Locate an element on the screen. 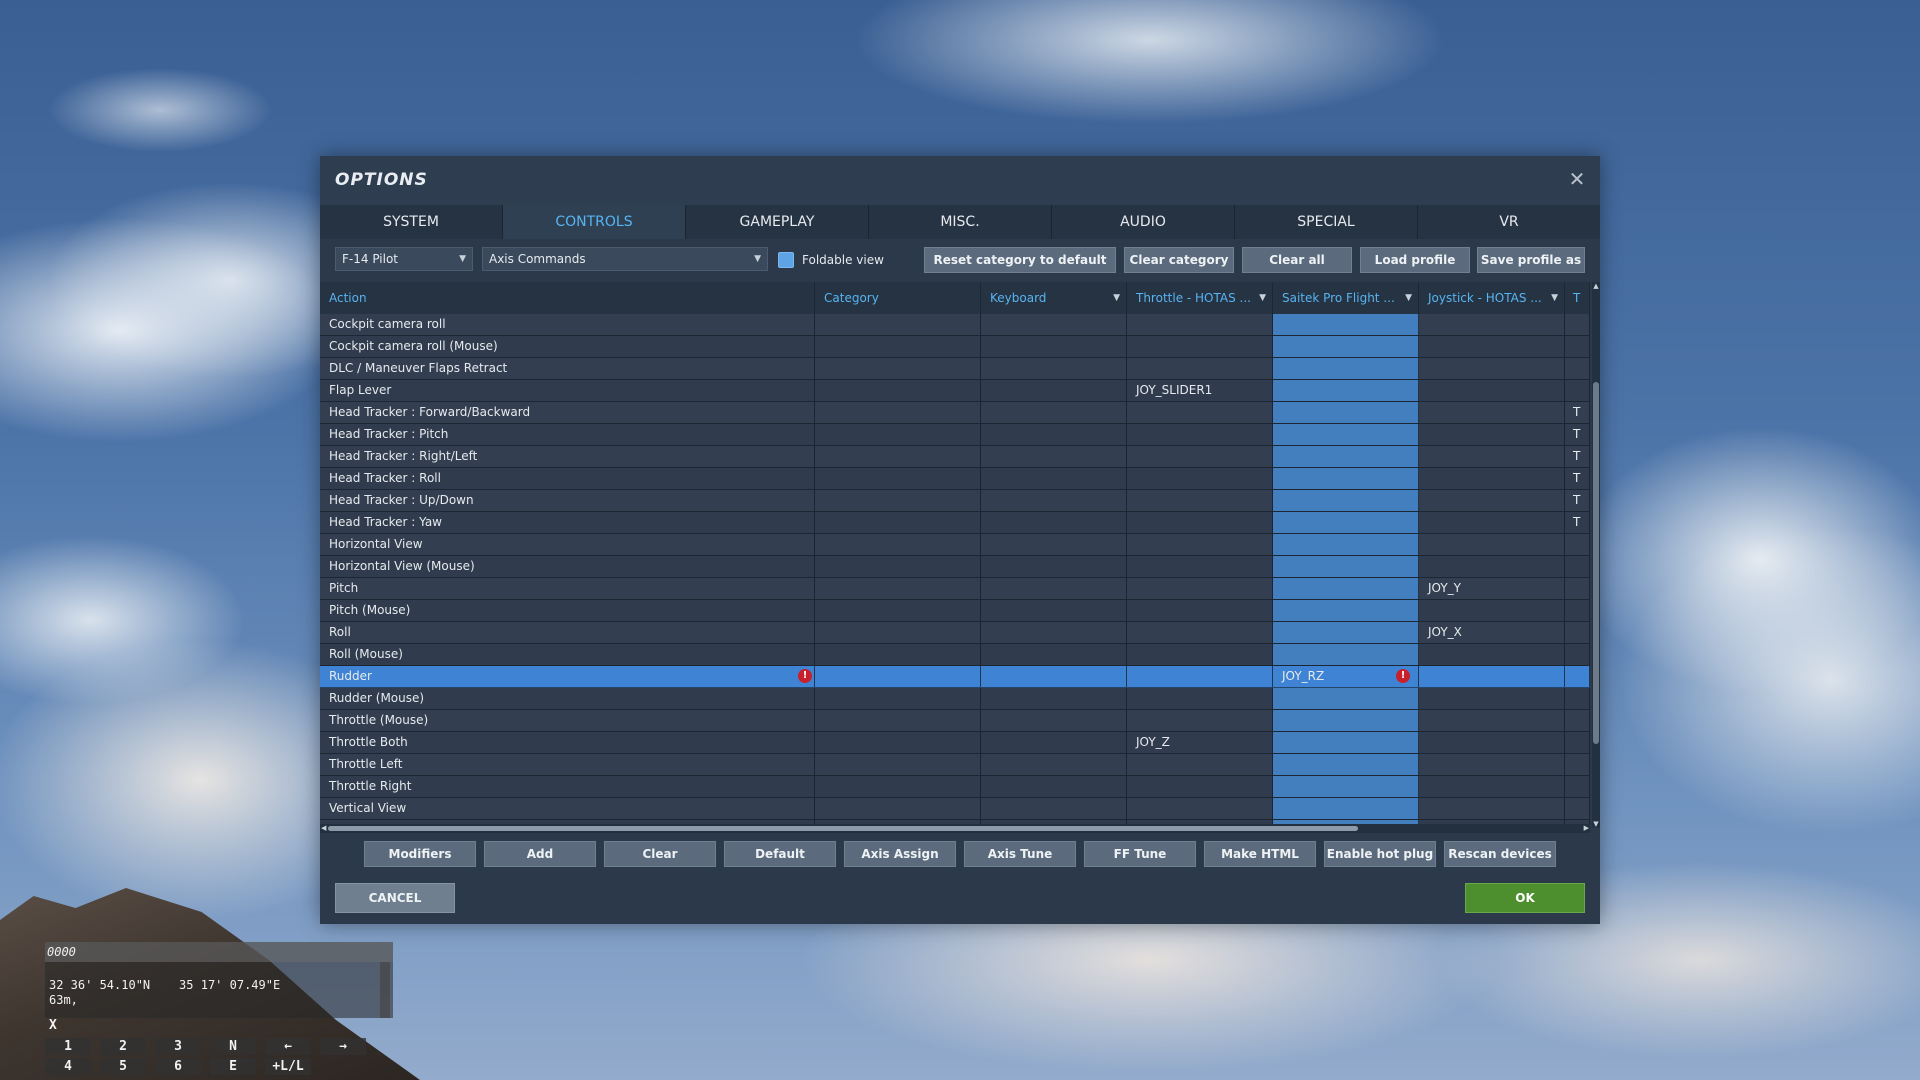  rescan-devices-button: Rescan devices is located at coordinates (1500, 854).